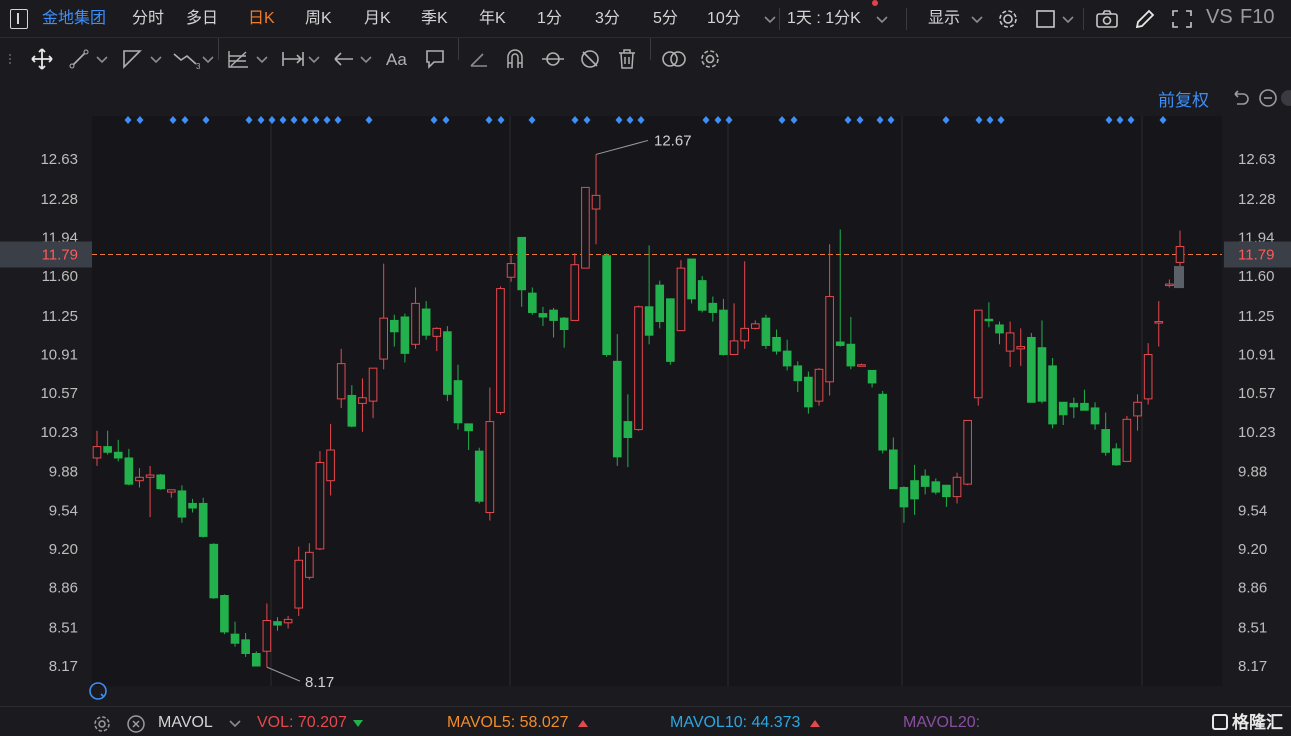 The height and width of the screenshot is (736, 1291). Describe the element at coordinates (377, 18) in the screenshot. I see `period-tab-monthly: 月K` at that location.